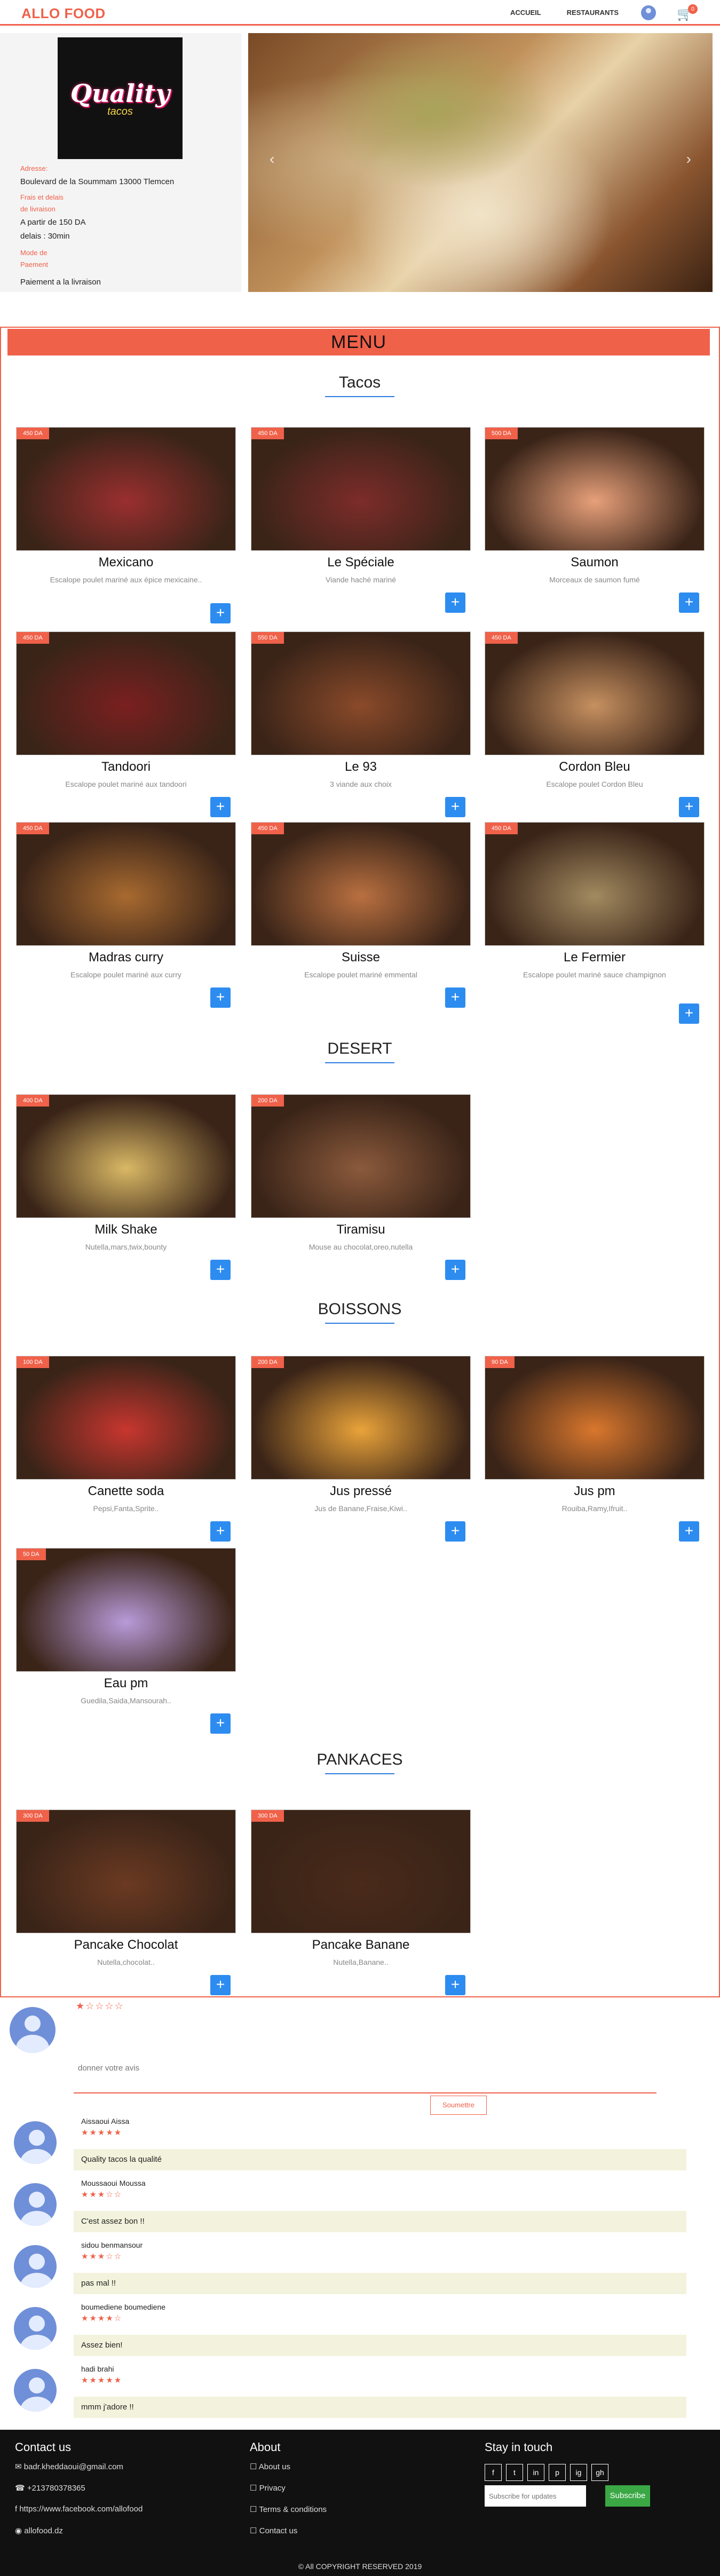  Describe the element at coordinates (380, 2345) in the screenshot. I see `review-text: Assez bien!` at that location.